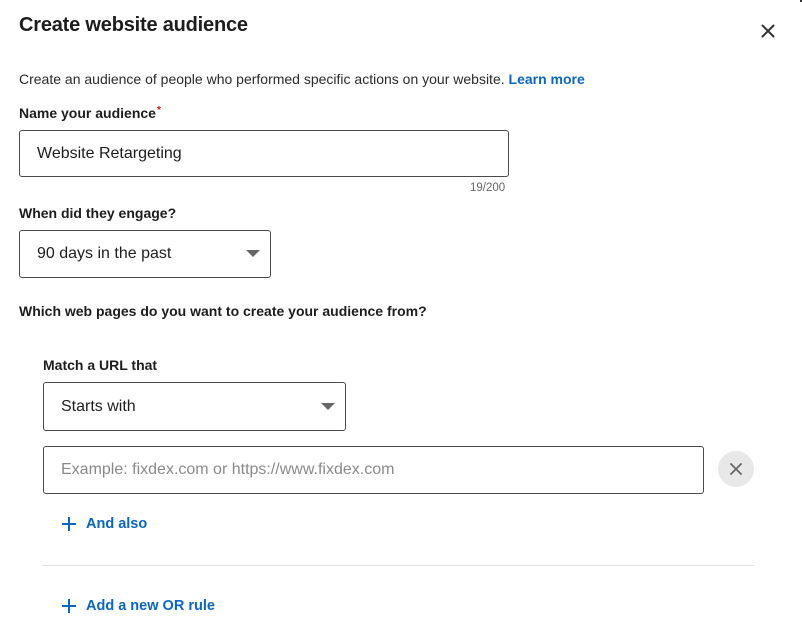 Image resolution: width=802 pixels, height=627 pixels. Describe the element at coordinates (264, 153) in the screenshot. I see `audience-name-input` at that location.